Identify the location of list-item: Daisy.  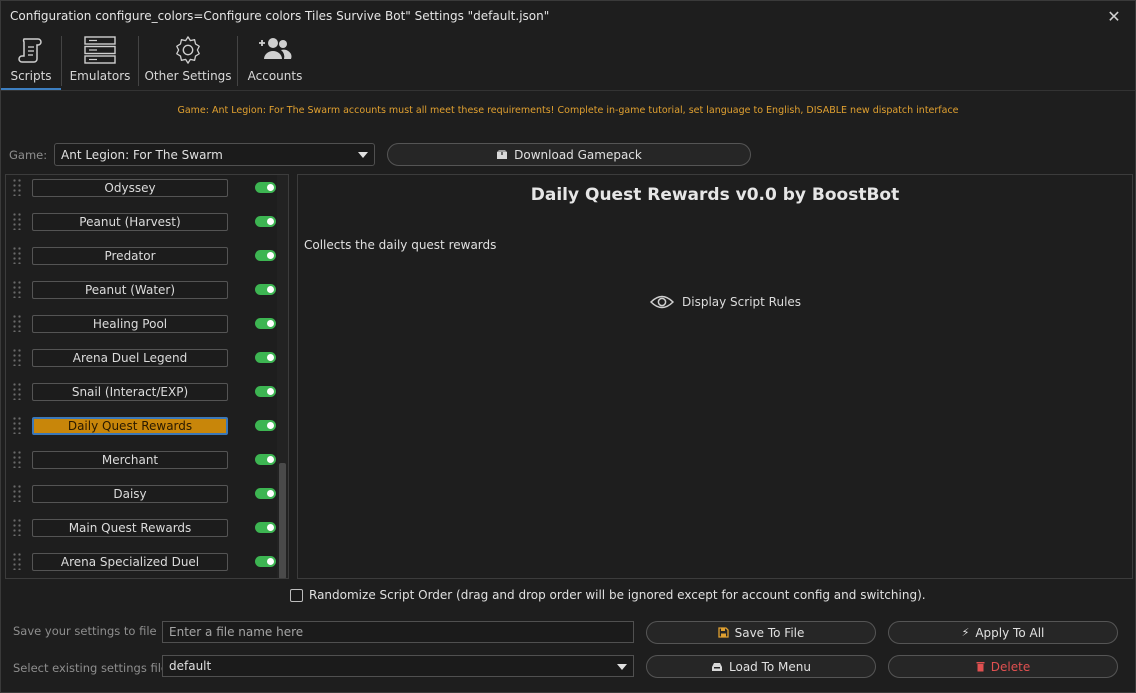
(142, 498).